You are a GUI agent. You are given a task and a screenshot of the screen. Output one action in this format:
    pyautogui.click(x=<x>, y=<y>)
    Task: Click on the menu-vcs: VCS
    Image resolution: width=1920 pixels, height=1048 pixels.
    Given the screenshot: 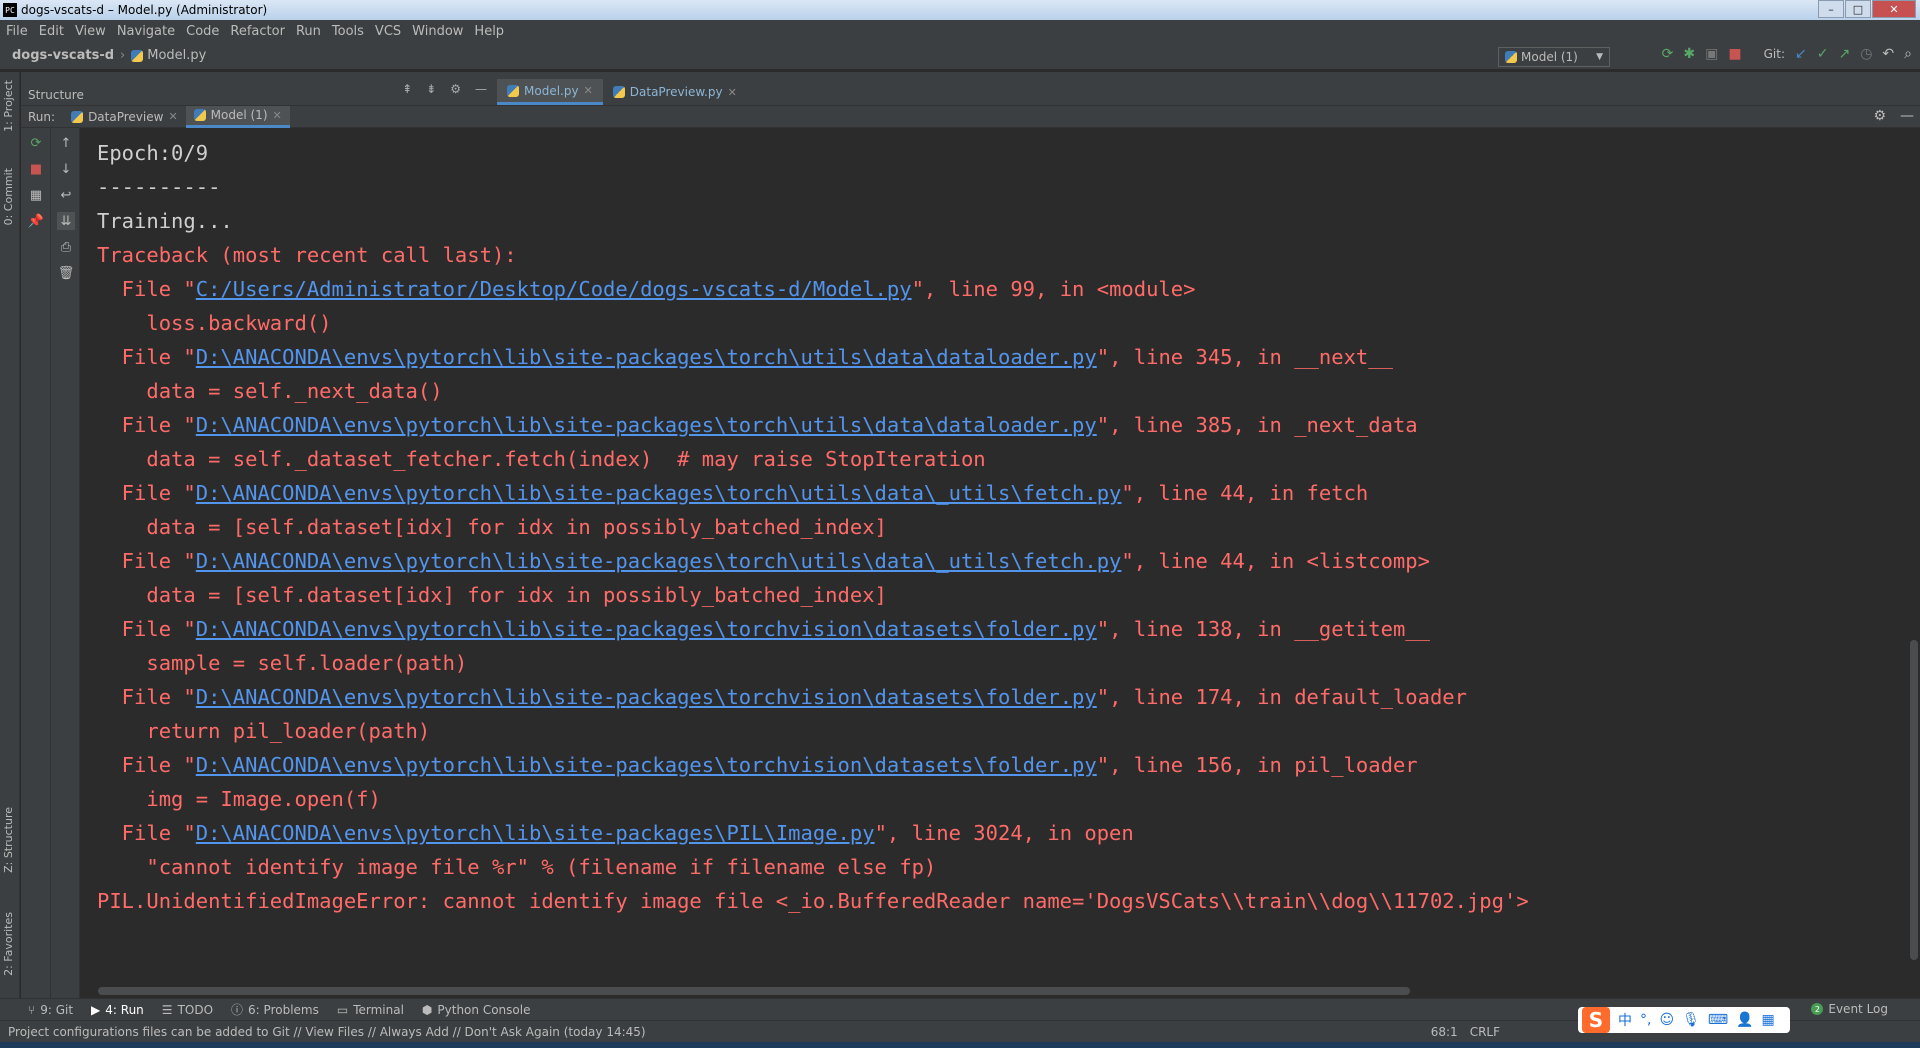 What is the action you would take?
    pyautogui.click(x=388, y=31)
    